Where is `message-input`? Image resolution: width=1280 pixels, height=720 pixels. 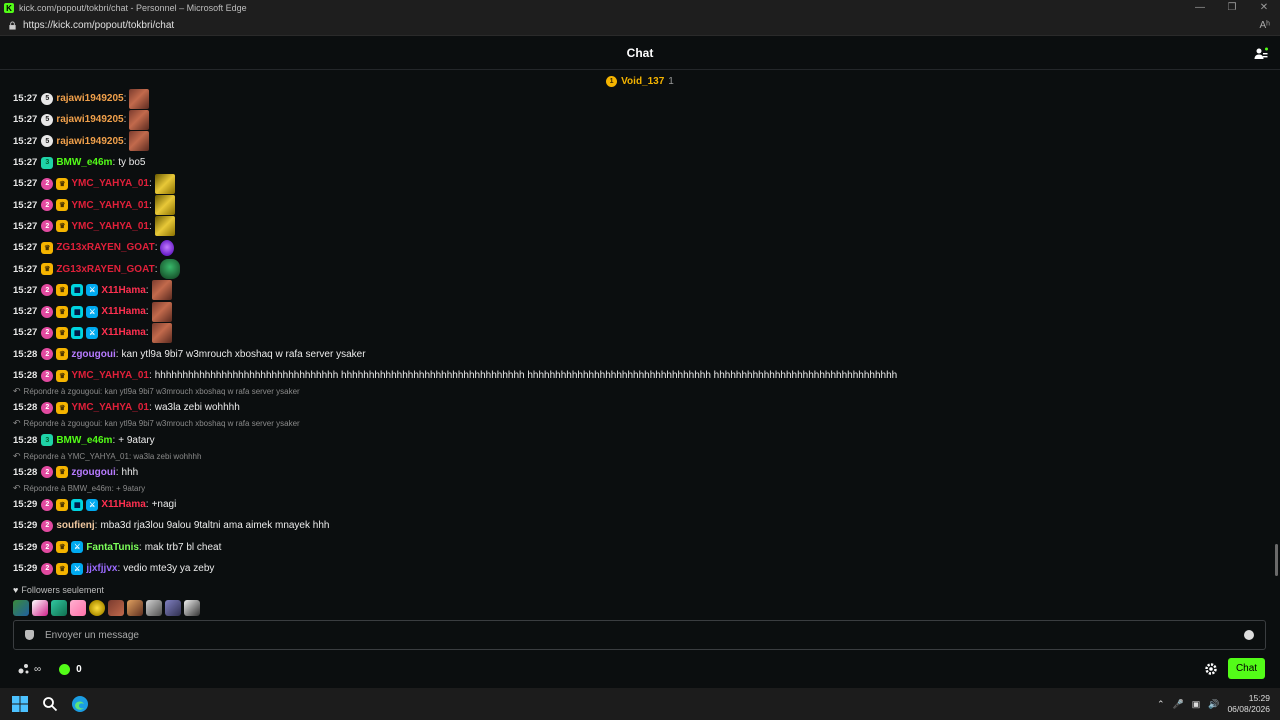 message-input is located at coordinates (644, 635).